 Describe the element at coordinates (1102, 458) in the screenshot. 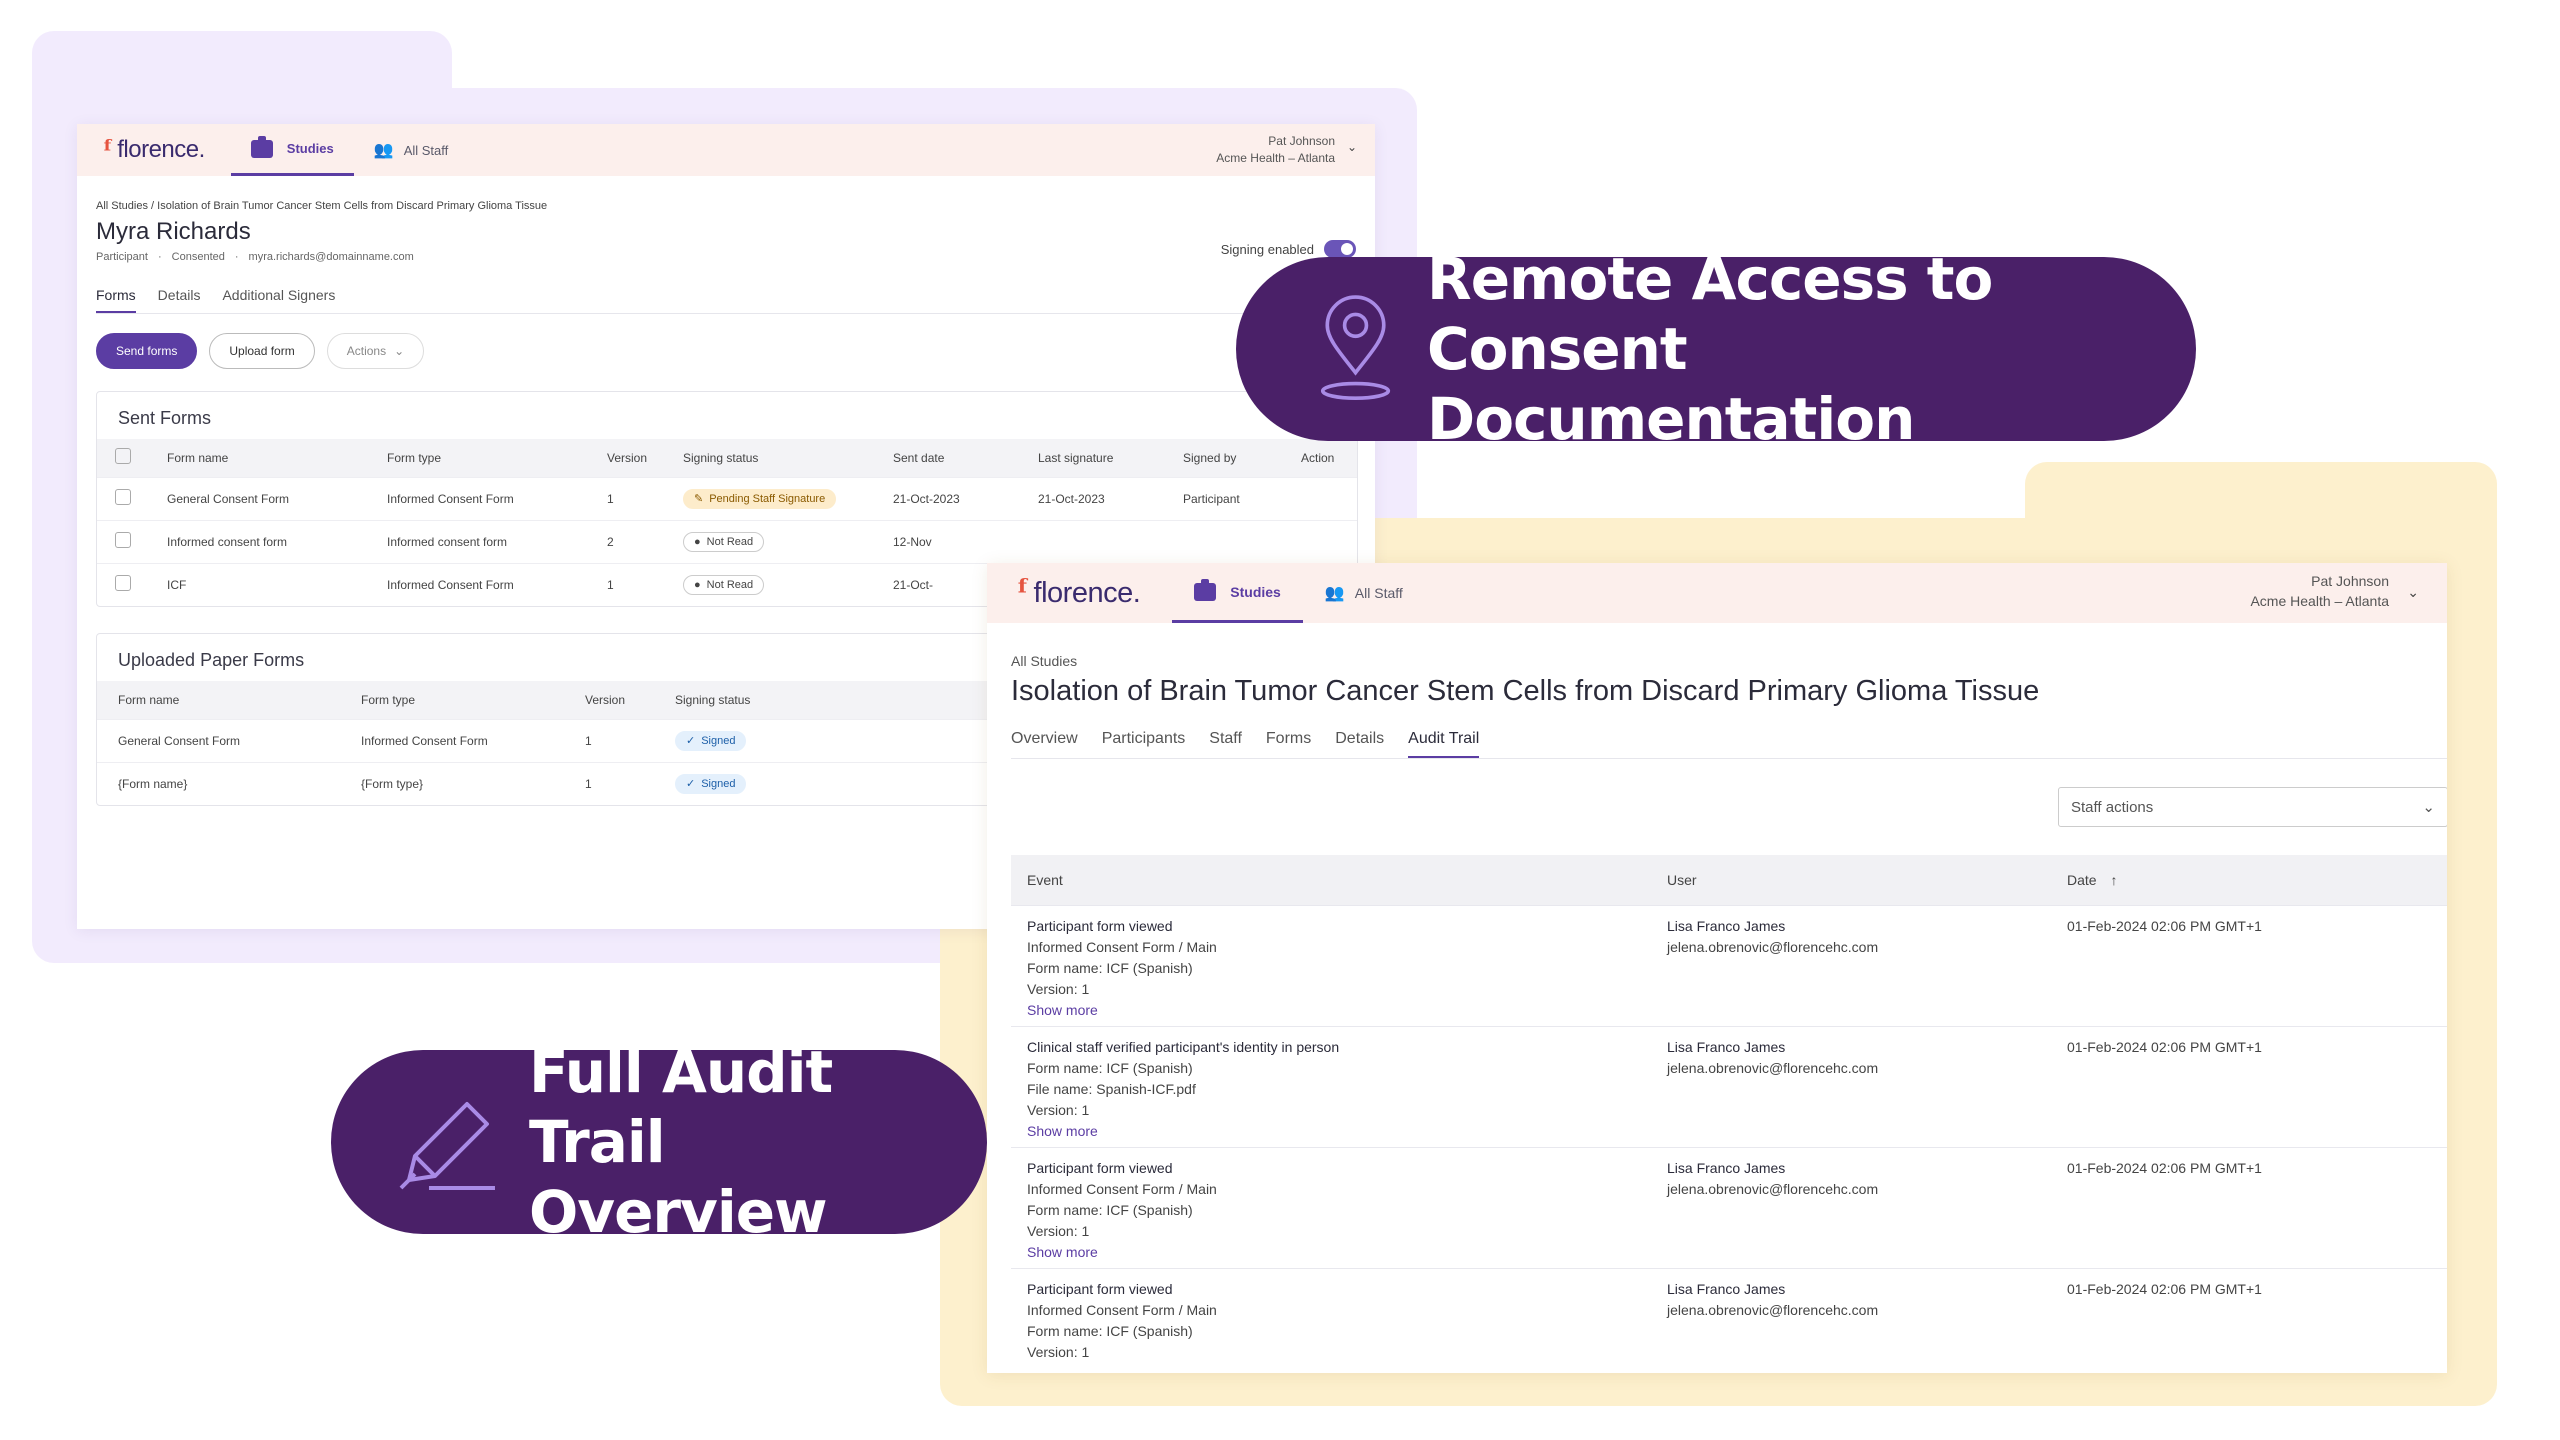

I see `col-last-signature: Last signature` at that location.